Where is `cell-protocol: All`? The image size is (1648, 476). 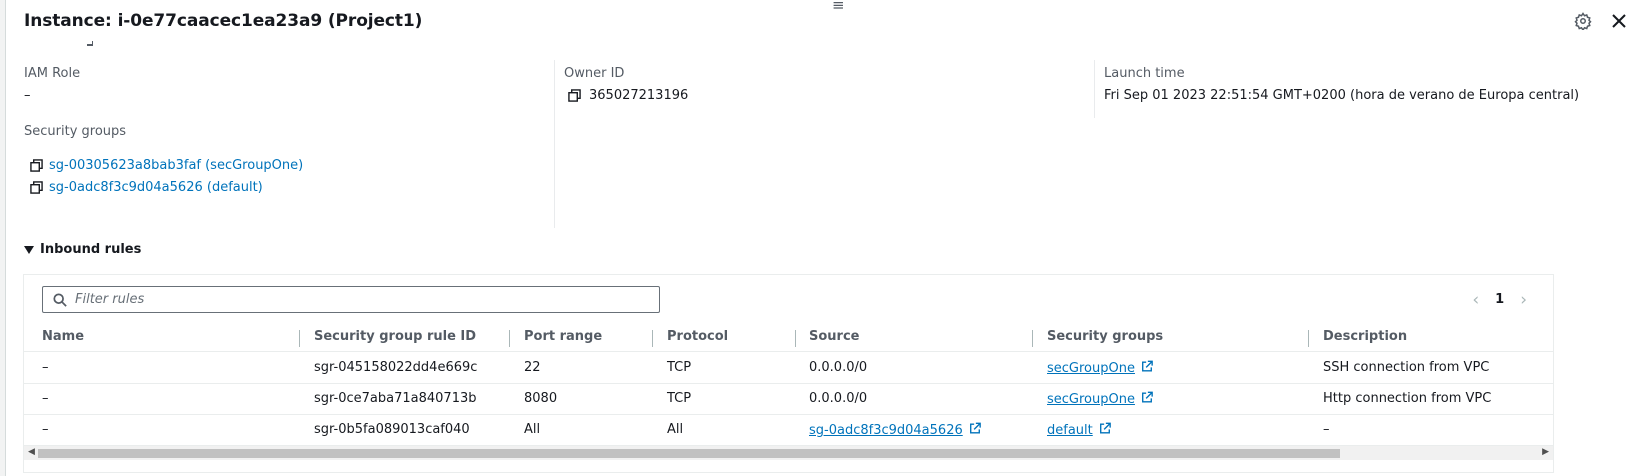 cell-protocol: All is located at coordinates (675, 429).